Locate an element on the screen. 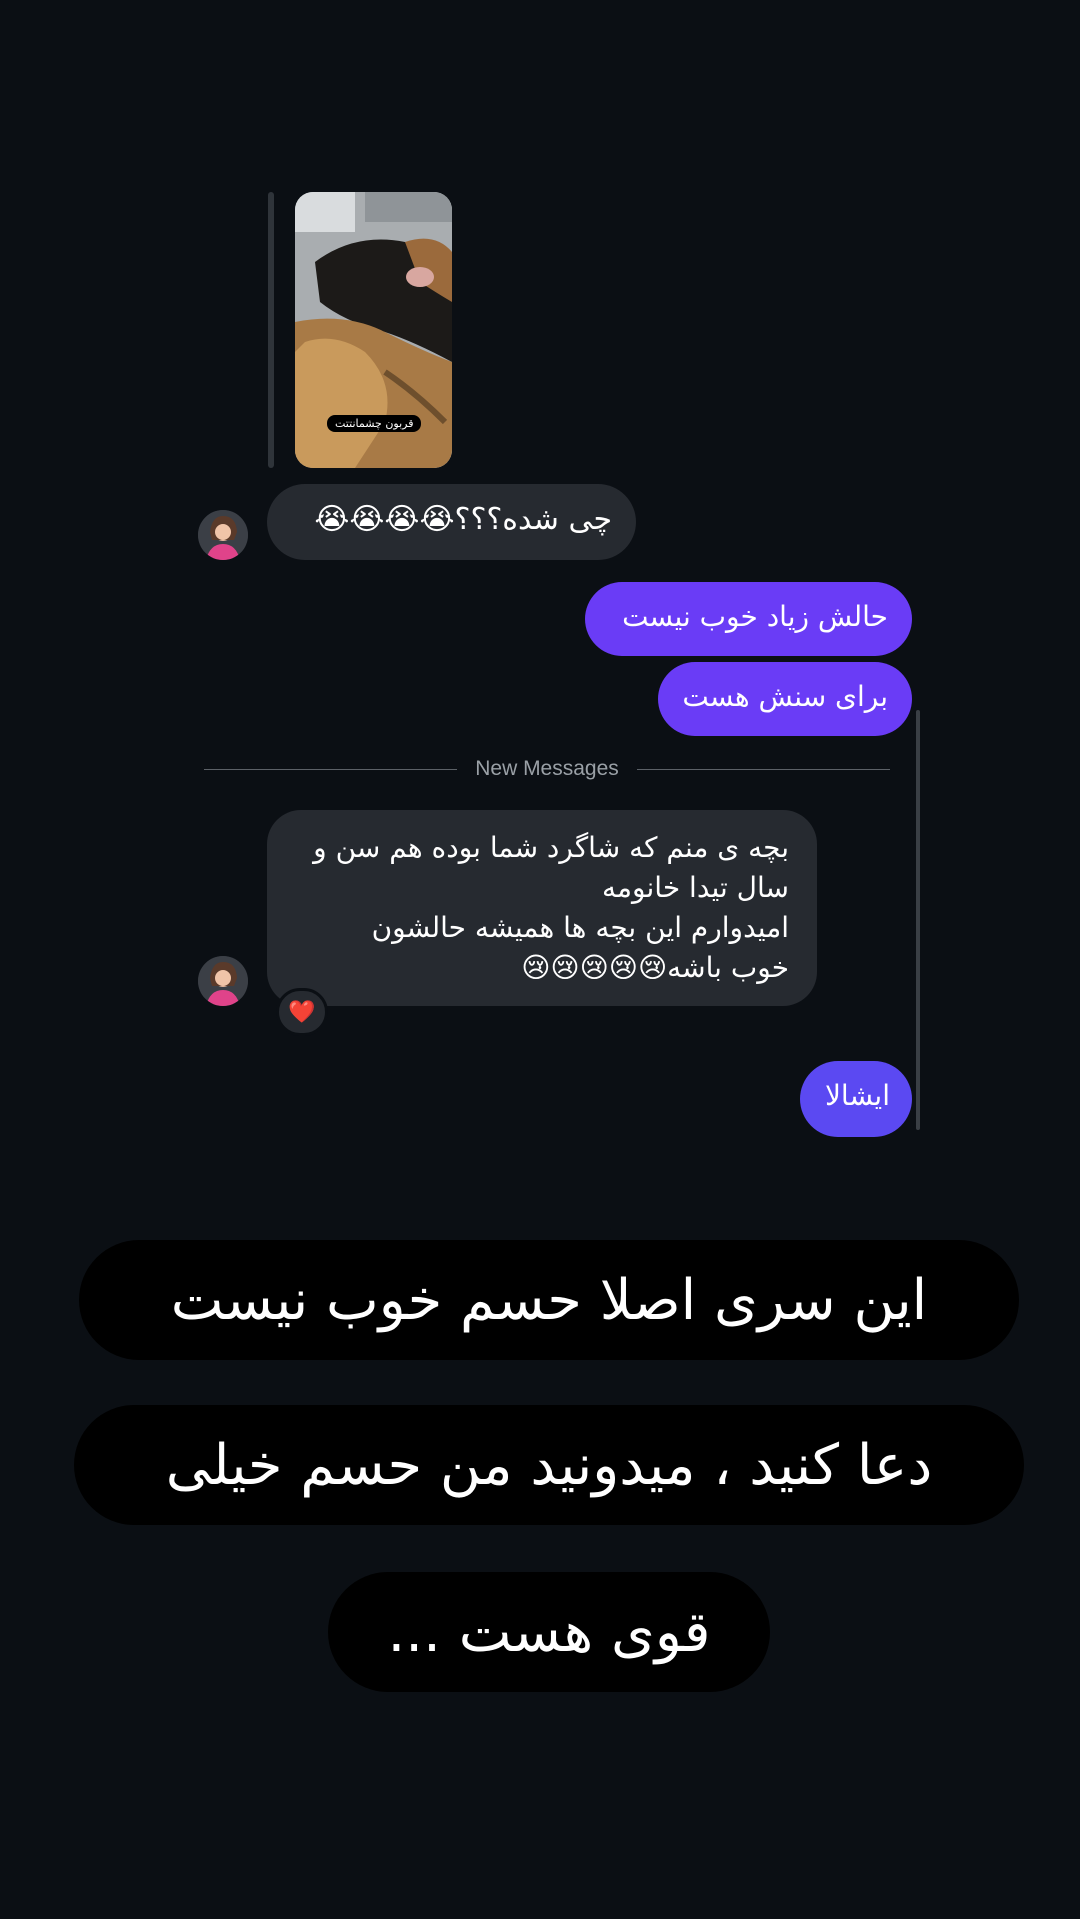  message-bubble-outgoing: حالش زیاد خوب نیست is located at coordinates (748, 619).